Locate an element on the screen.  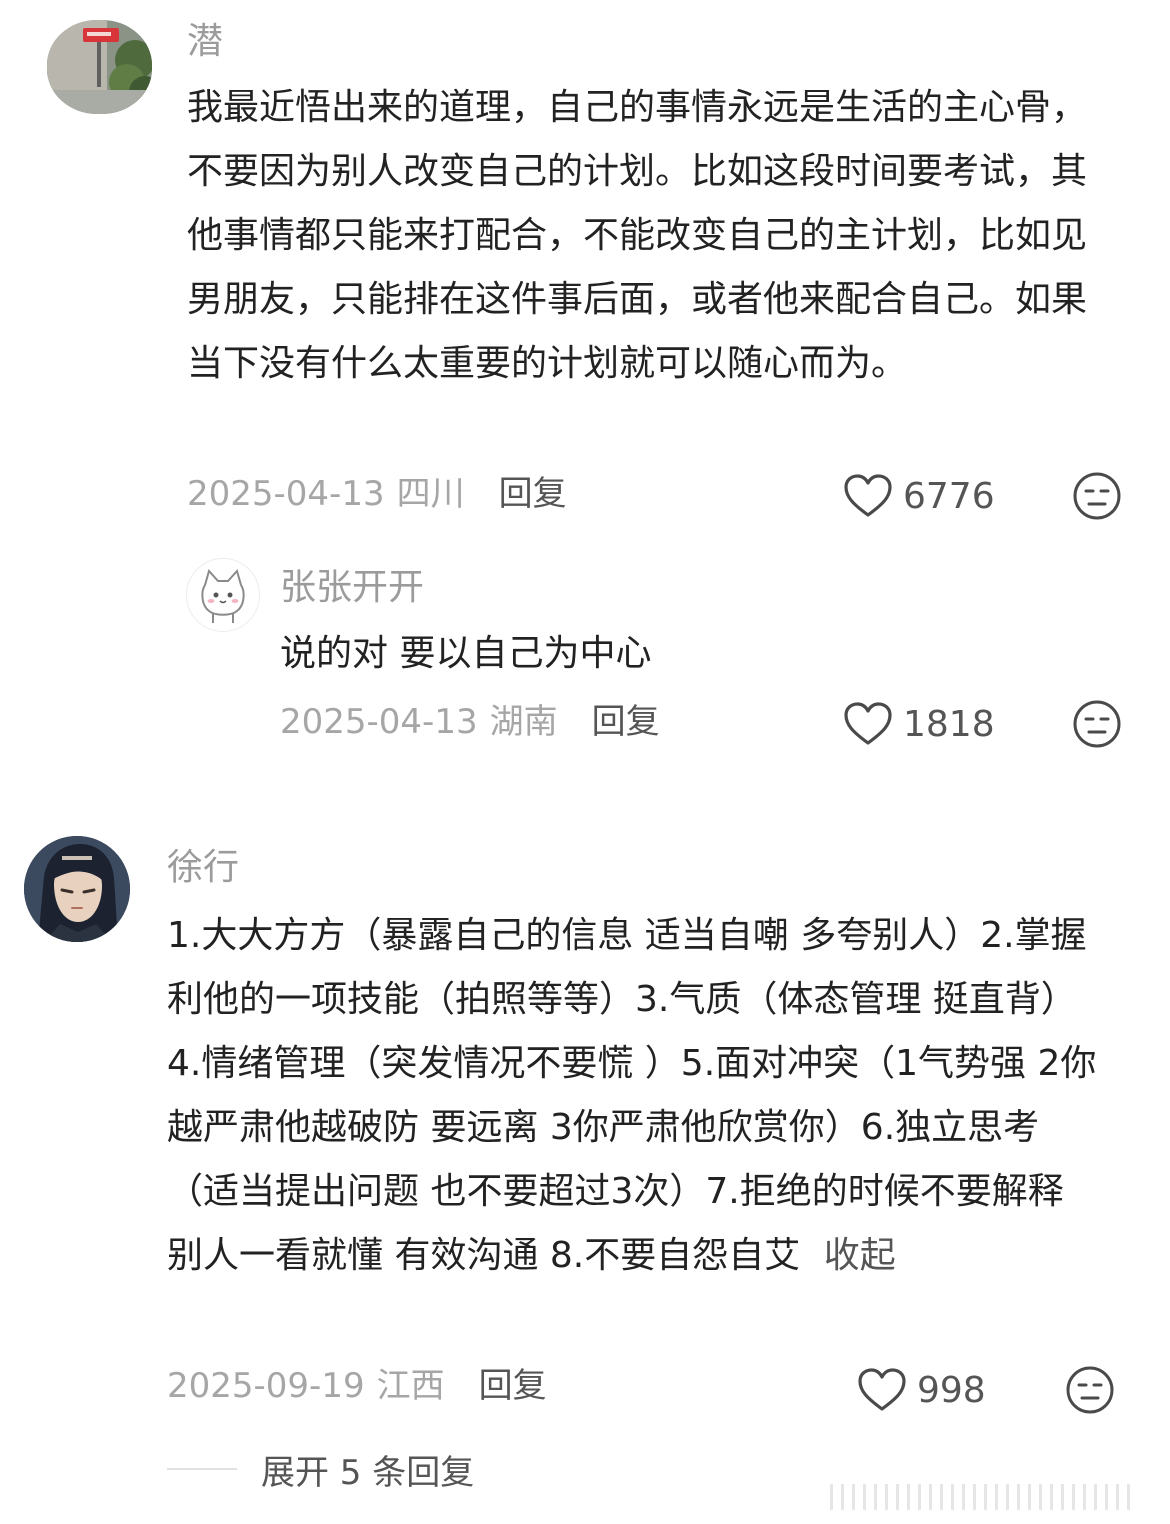
reply-location: 湖南 is located at coordinates (523, 722).